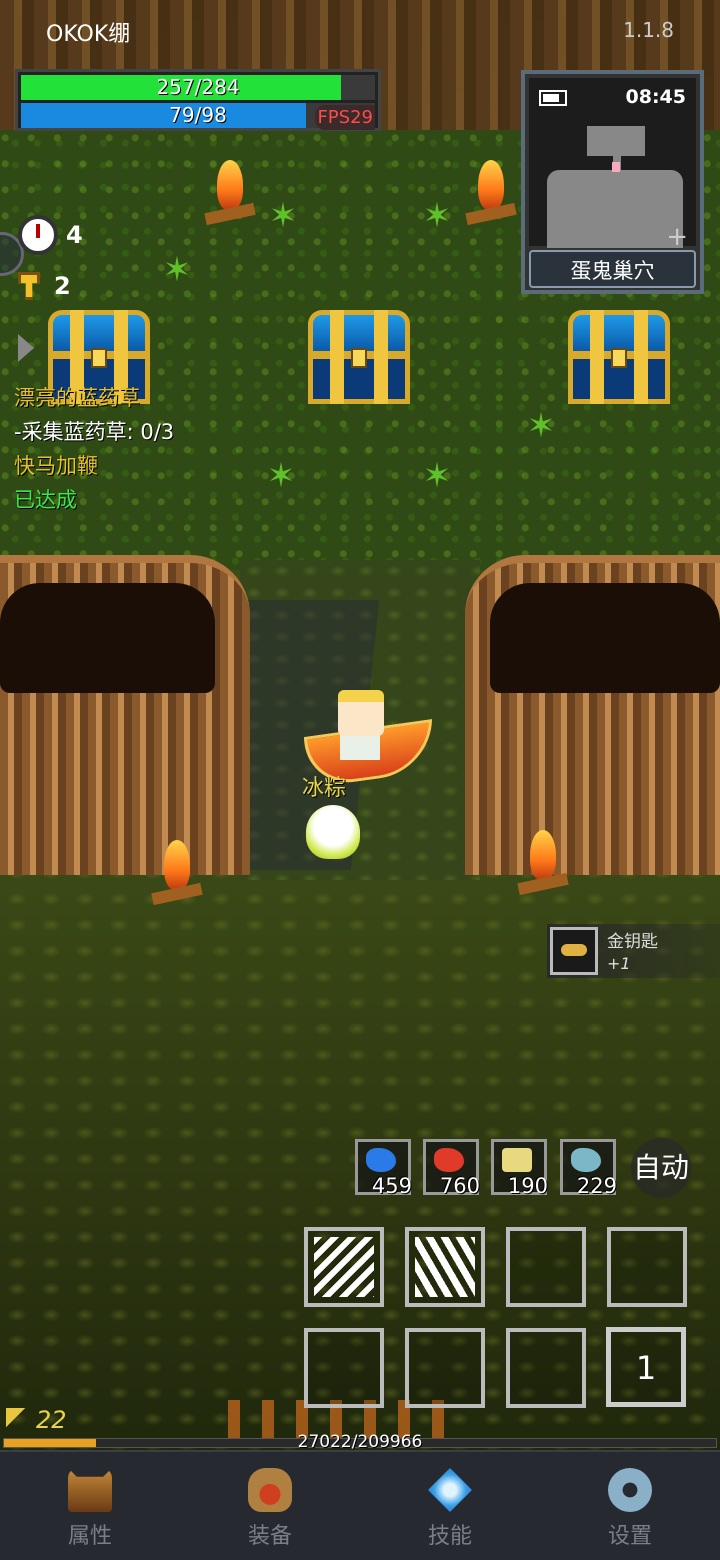  Describe the element at coordinates (18, 1420) in the screenshot. I see `level-icon` at that location.